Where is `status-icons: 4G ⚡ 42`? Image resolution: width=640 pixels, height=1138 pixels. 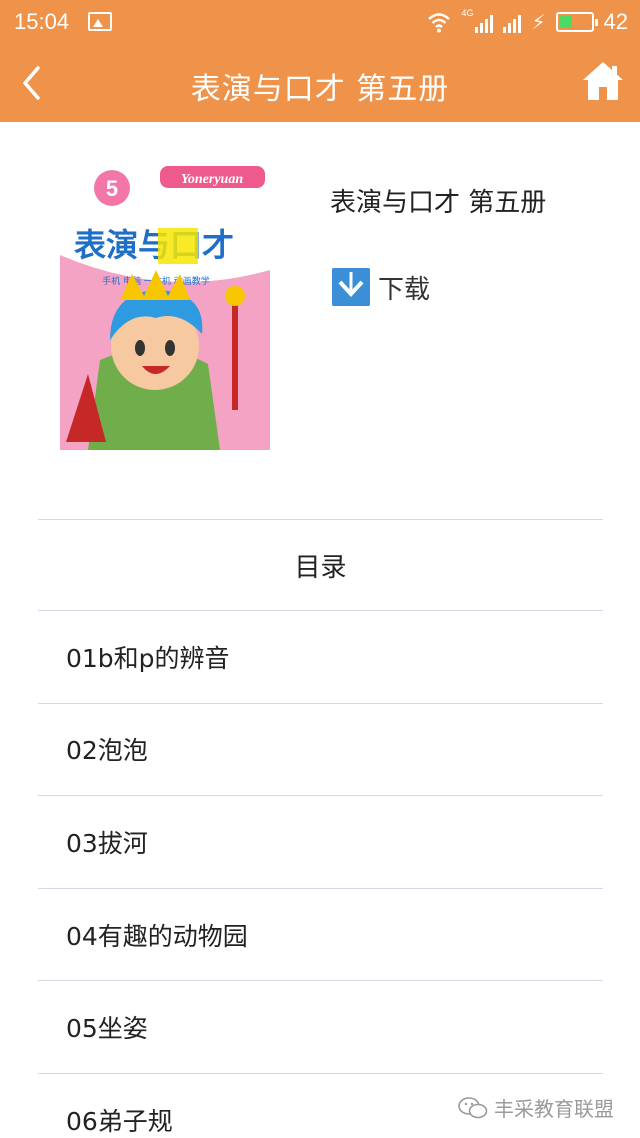
status-icons: 4G ⚡ 42 is located at coordinates (527, 22).